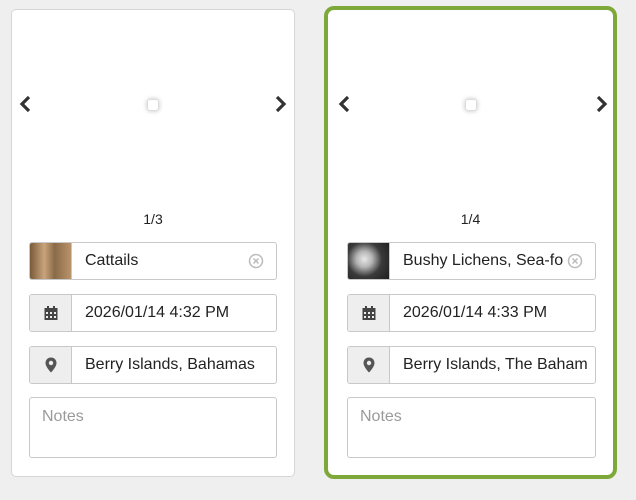 The height and width of the screenshot is (500, 636). What do you see at coordinates (153, 219) in the screenshot?
I see `photo-counter: 1/3` at bounding box center [153, 219].